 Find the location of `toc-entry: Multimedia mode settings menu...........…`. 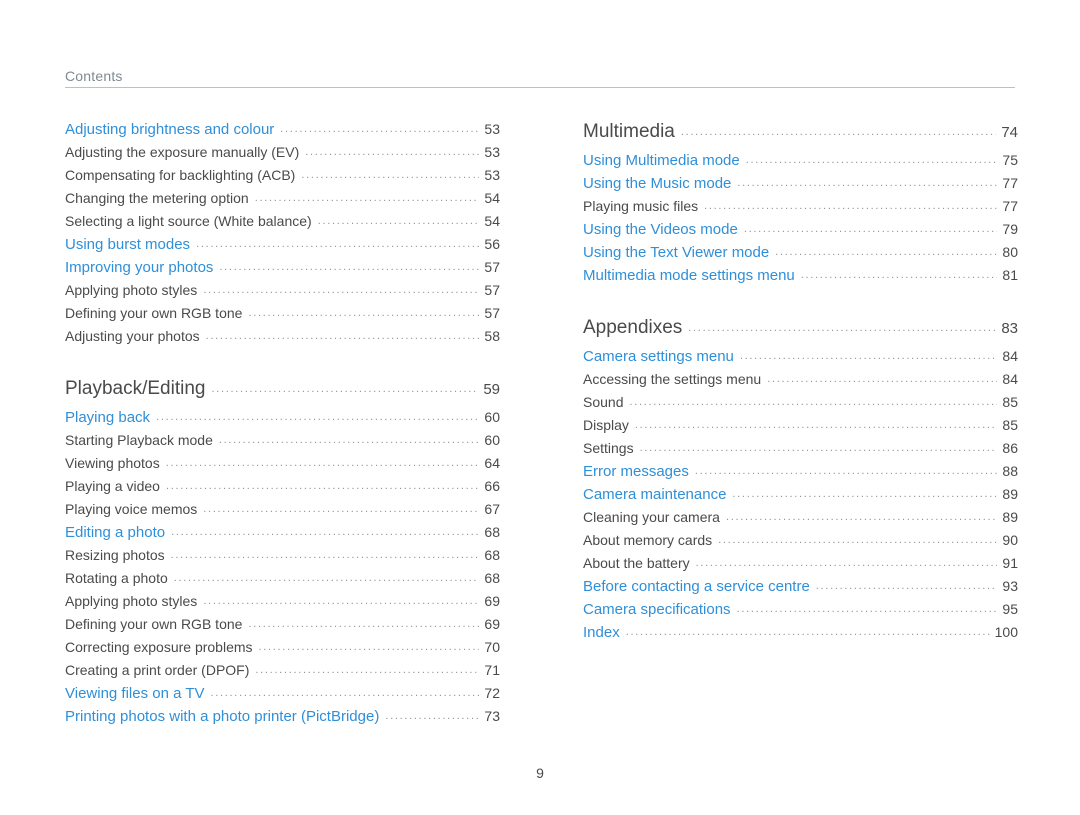

toc-entry: Multimedia mode settings menu...........… is located at coordinates (800, 275).